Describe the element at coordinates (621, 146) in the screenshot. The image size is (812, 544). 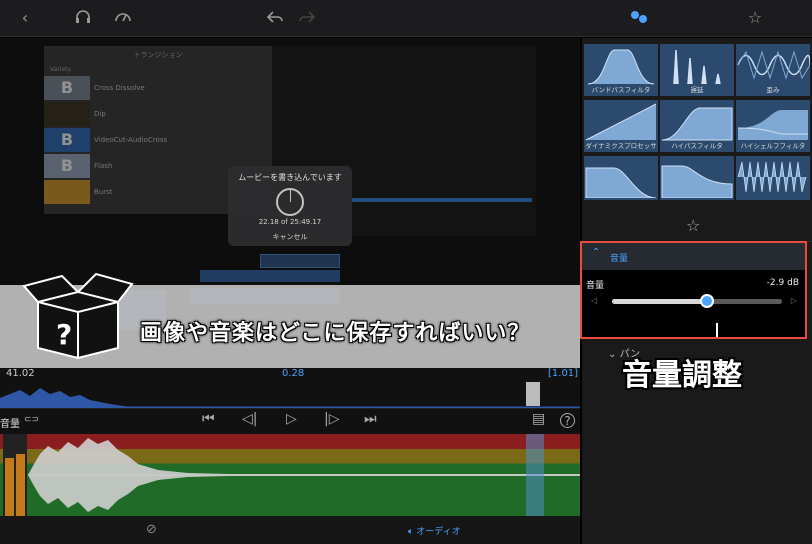
I see `filter-label: ダイナミクスプロセッサ` at that location.